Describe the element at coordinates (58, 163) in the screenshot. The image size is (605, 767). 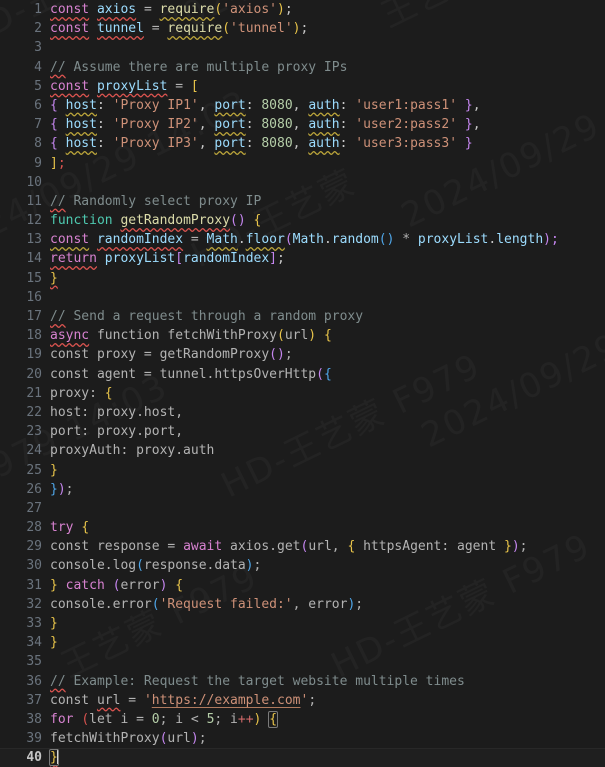
I see `line-content: ];` at that location.